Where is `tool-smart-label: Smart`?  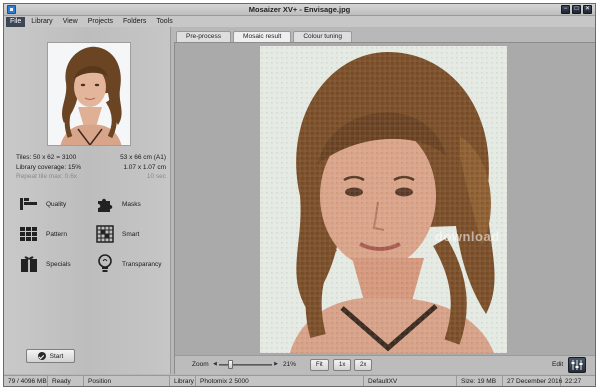 tool-smart-label: Smart is located at coordinates (131, 234).